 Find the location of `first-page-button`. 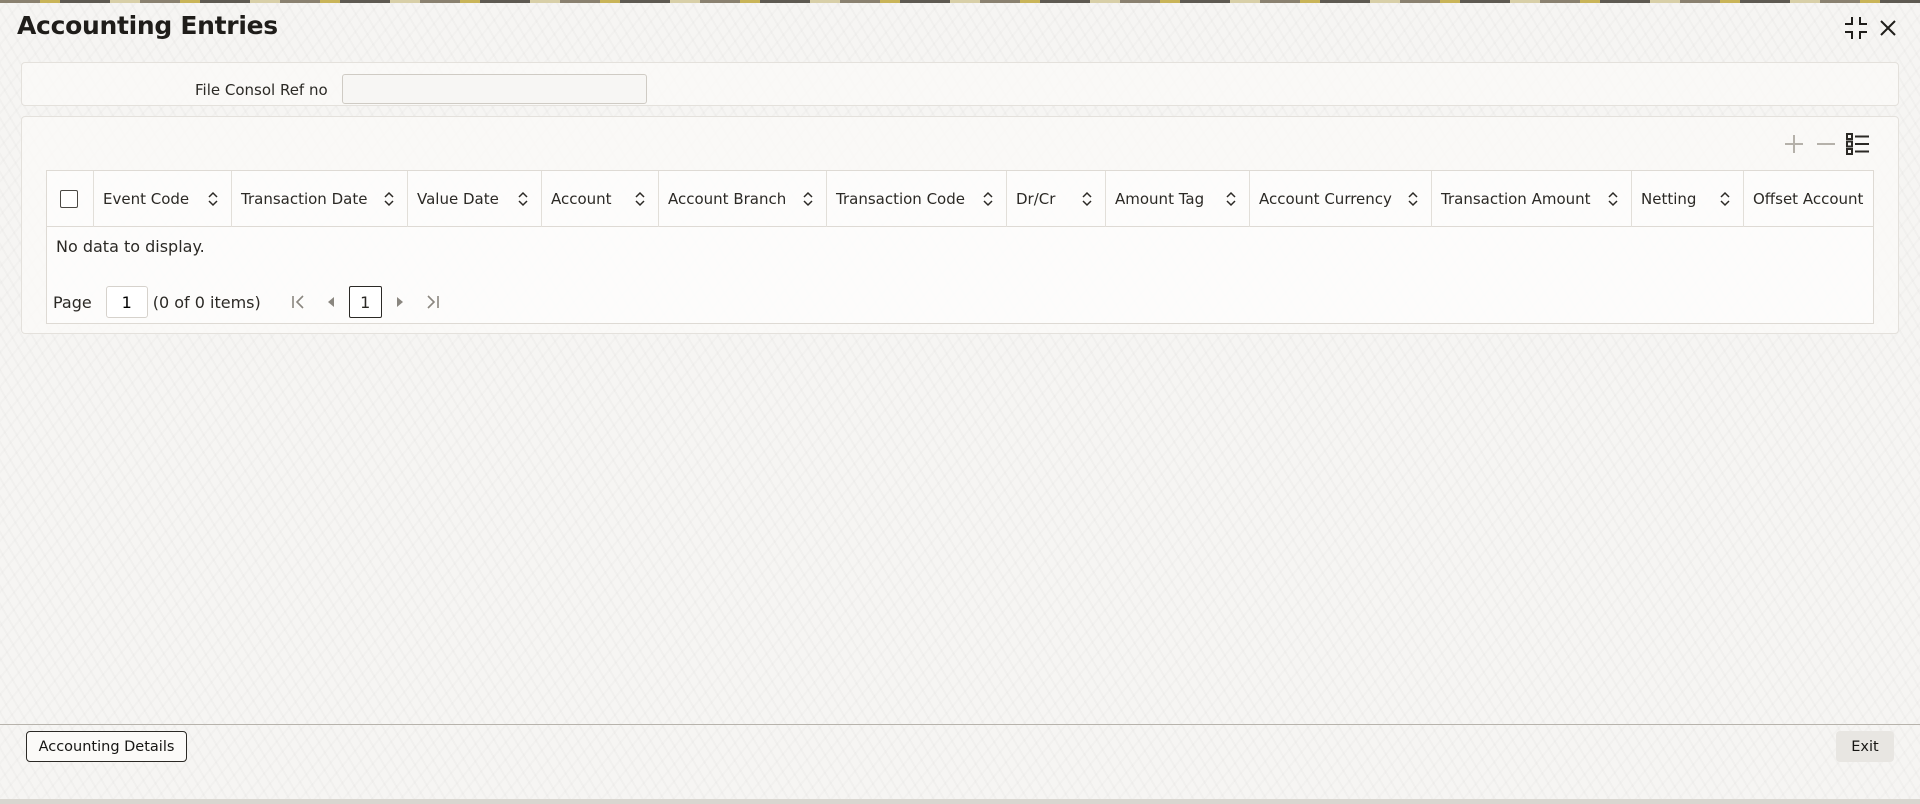

first-page-button is located at coordinates (299, 302).